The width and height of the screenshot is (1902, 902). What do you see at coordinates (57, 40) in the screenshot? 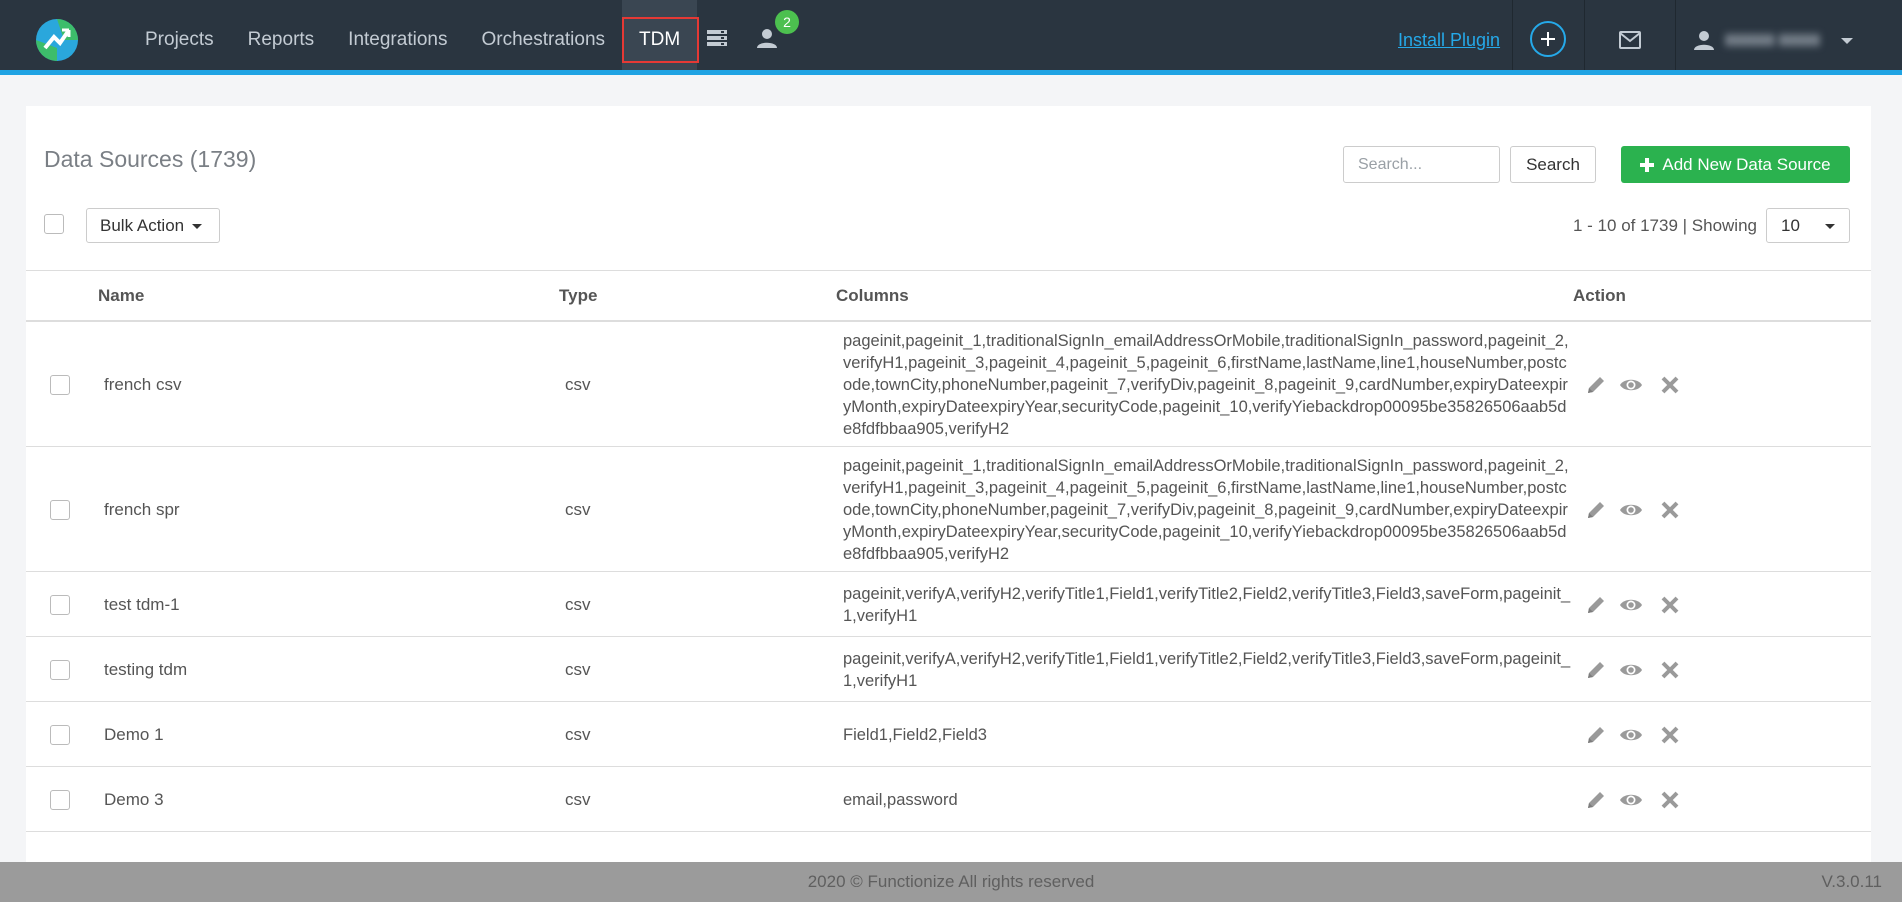
I see `functionize-logo` at bounding box center [57, 40].